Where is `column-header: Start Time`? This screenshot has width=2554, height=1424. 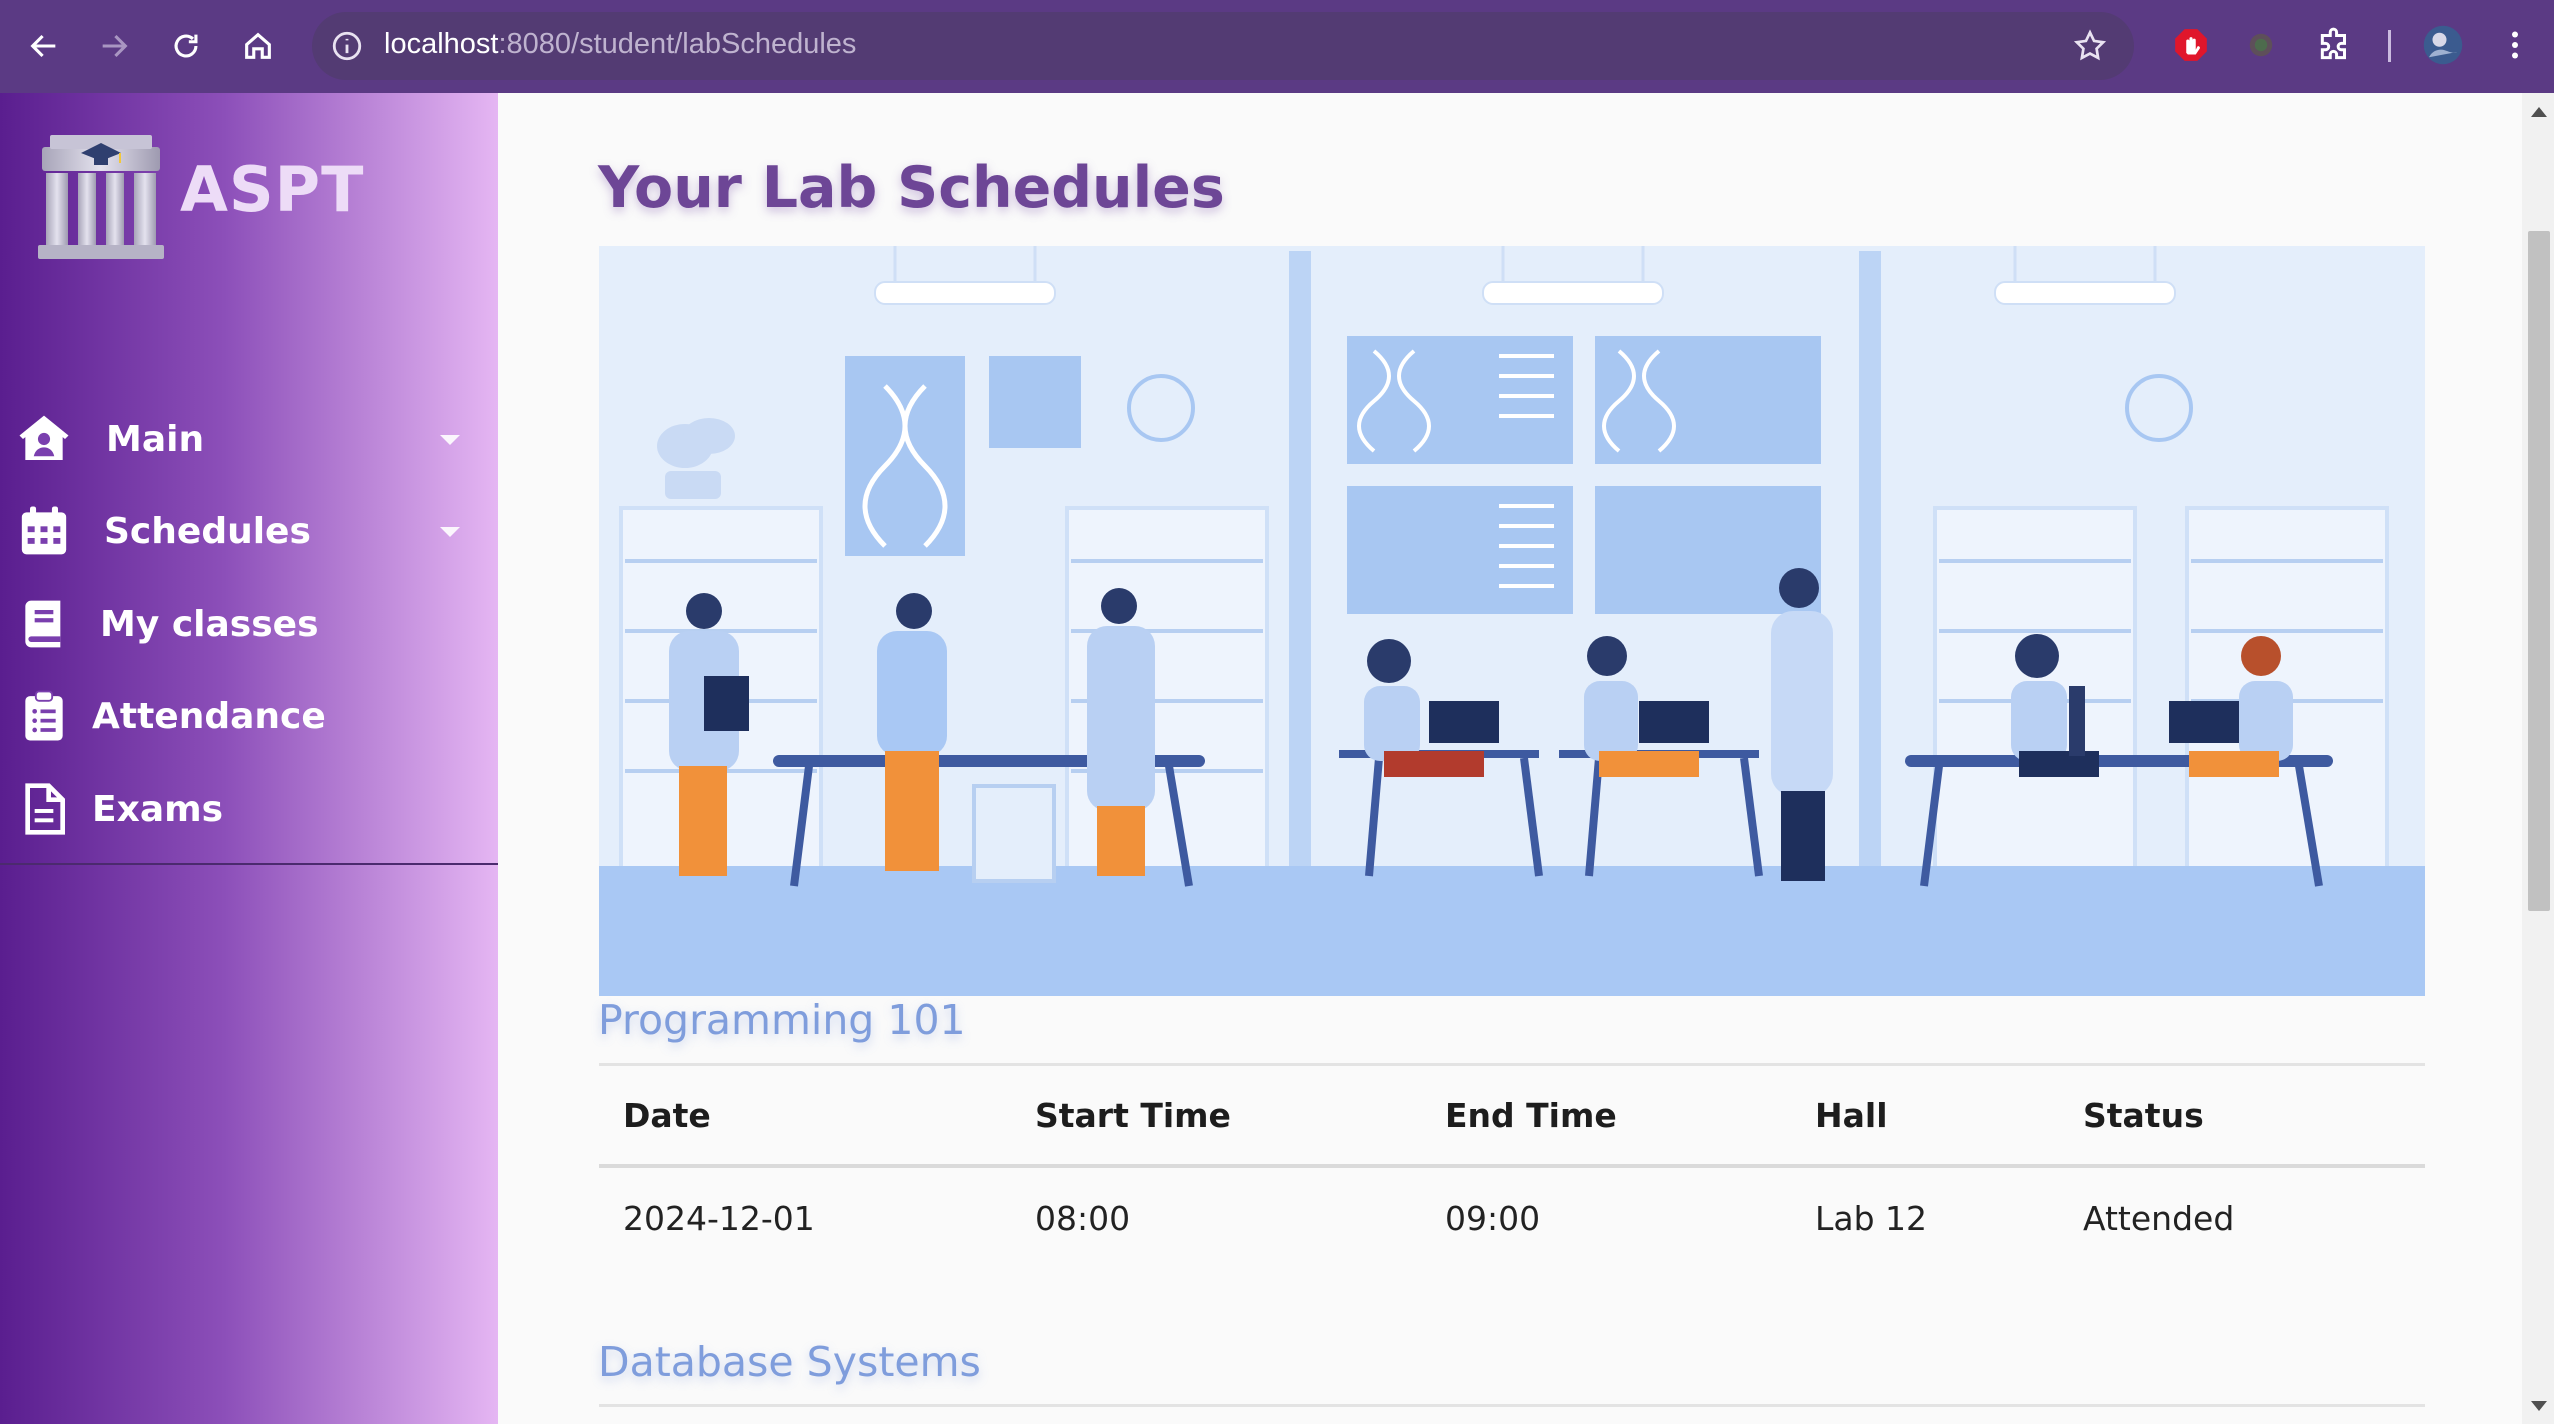 column-header: Start Time is located at coordinates (1216, 1115).